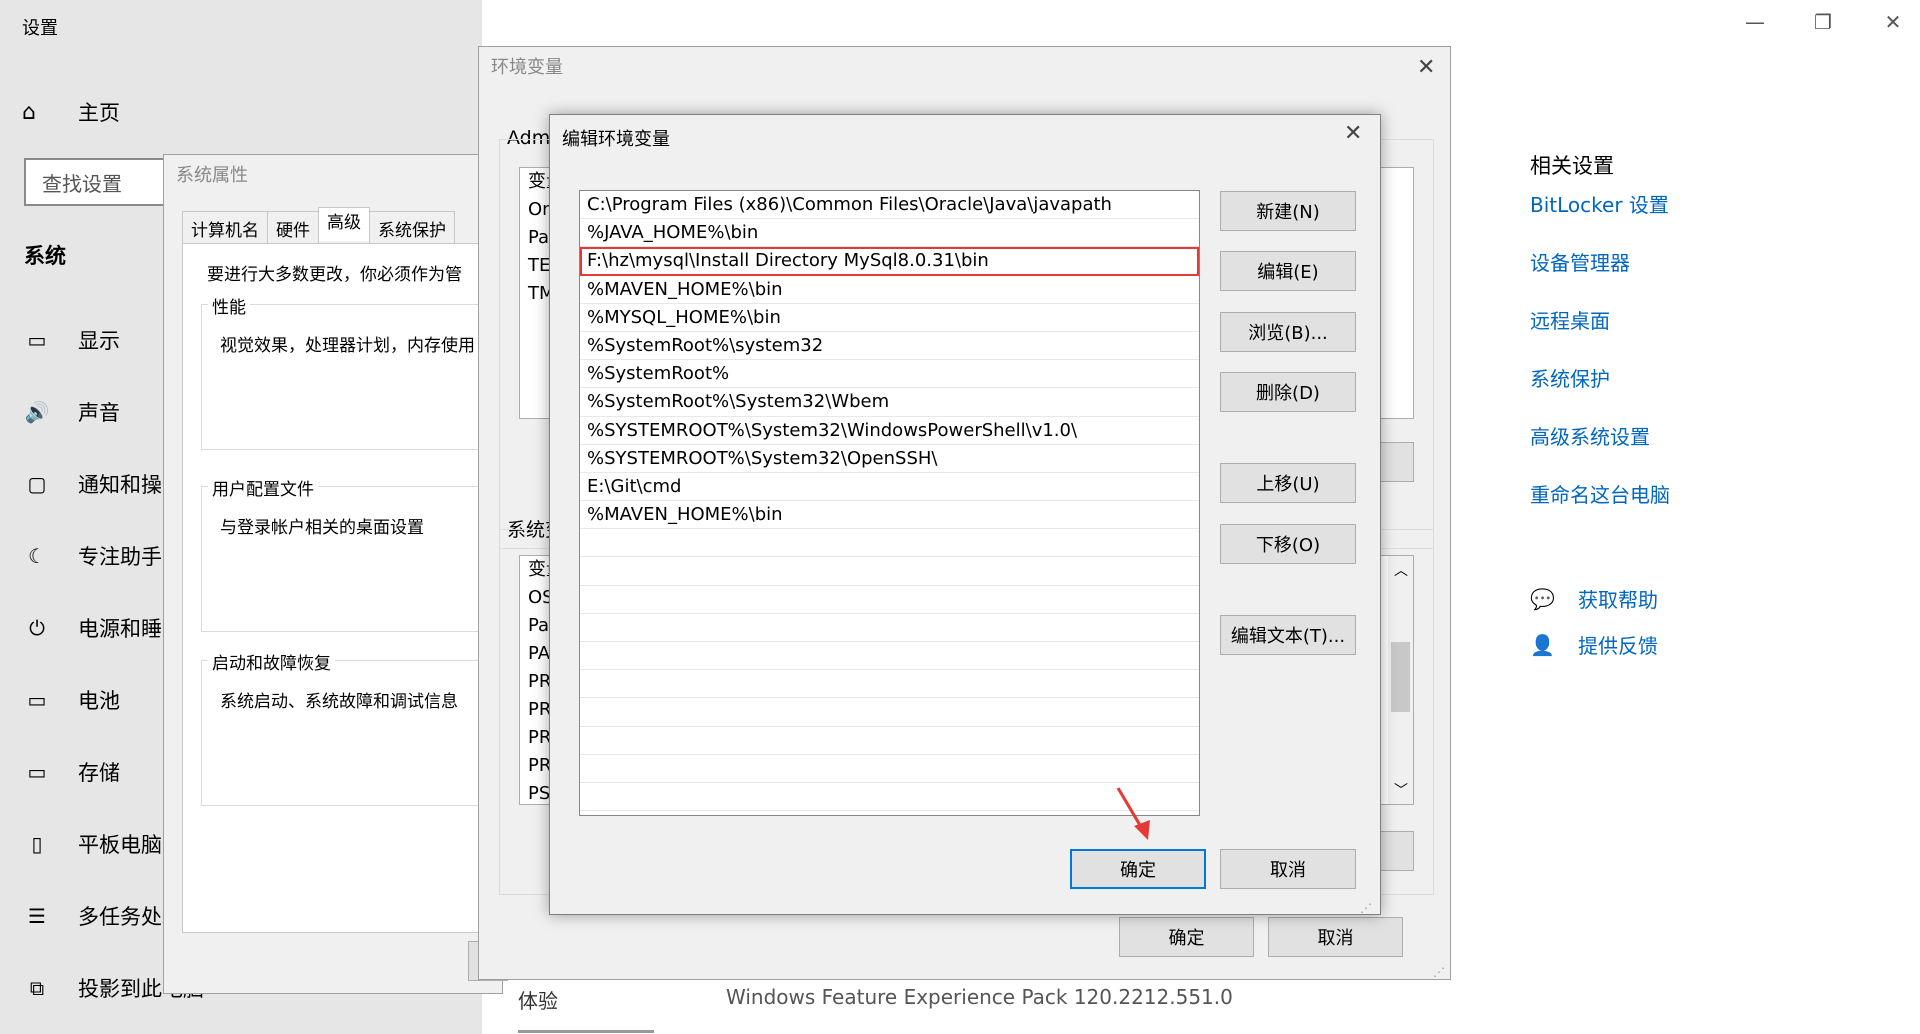  What do you see at coordinates (1600, 335) in the screenshot?
I see `related-link: 远程桌面` at bounding box center [1600, 335].